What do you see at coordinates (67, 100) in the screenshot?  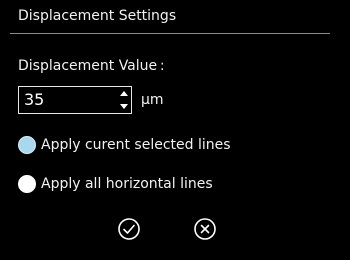 I see `displacement-value-input` at bounding box center [67, 100].